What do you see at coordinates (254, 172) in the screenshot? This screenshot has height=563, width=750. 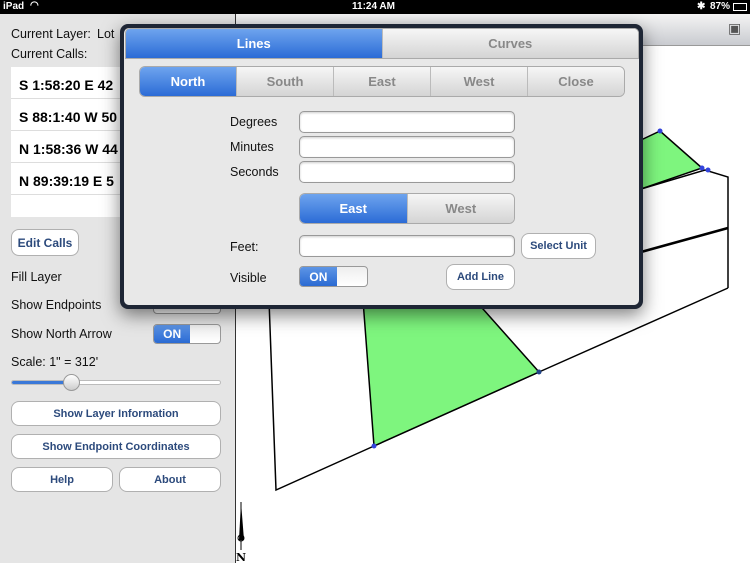 I see `seconds-label: Seconds` at bounding box center [254, 172].